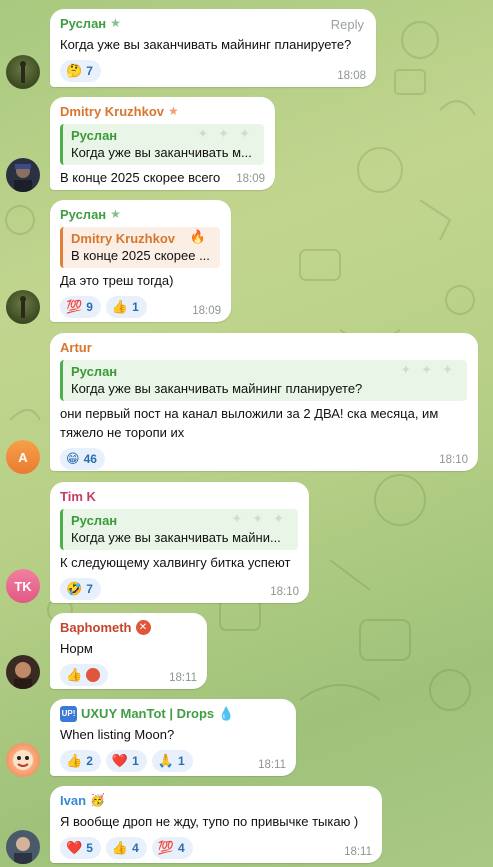  What do you see at coordinates (215, 800) in the screenshot?
I see `sender-name: Ivan 🥳` at bounding box center [215, 800].